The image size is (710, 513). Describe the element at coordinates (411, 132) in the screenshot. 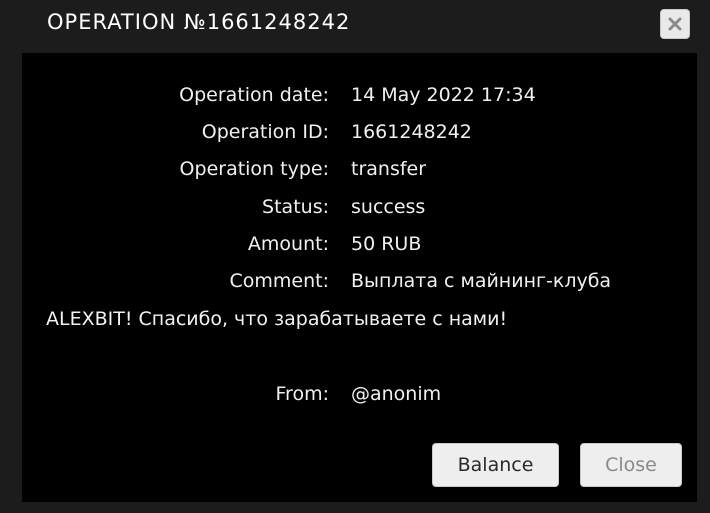

I see `operation-id-value: 1661248242` at that location.